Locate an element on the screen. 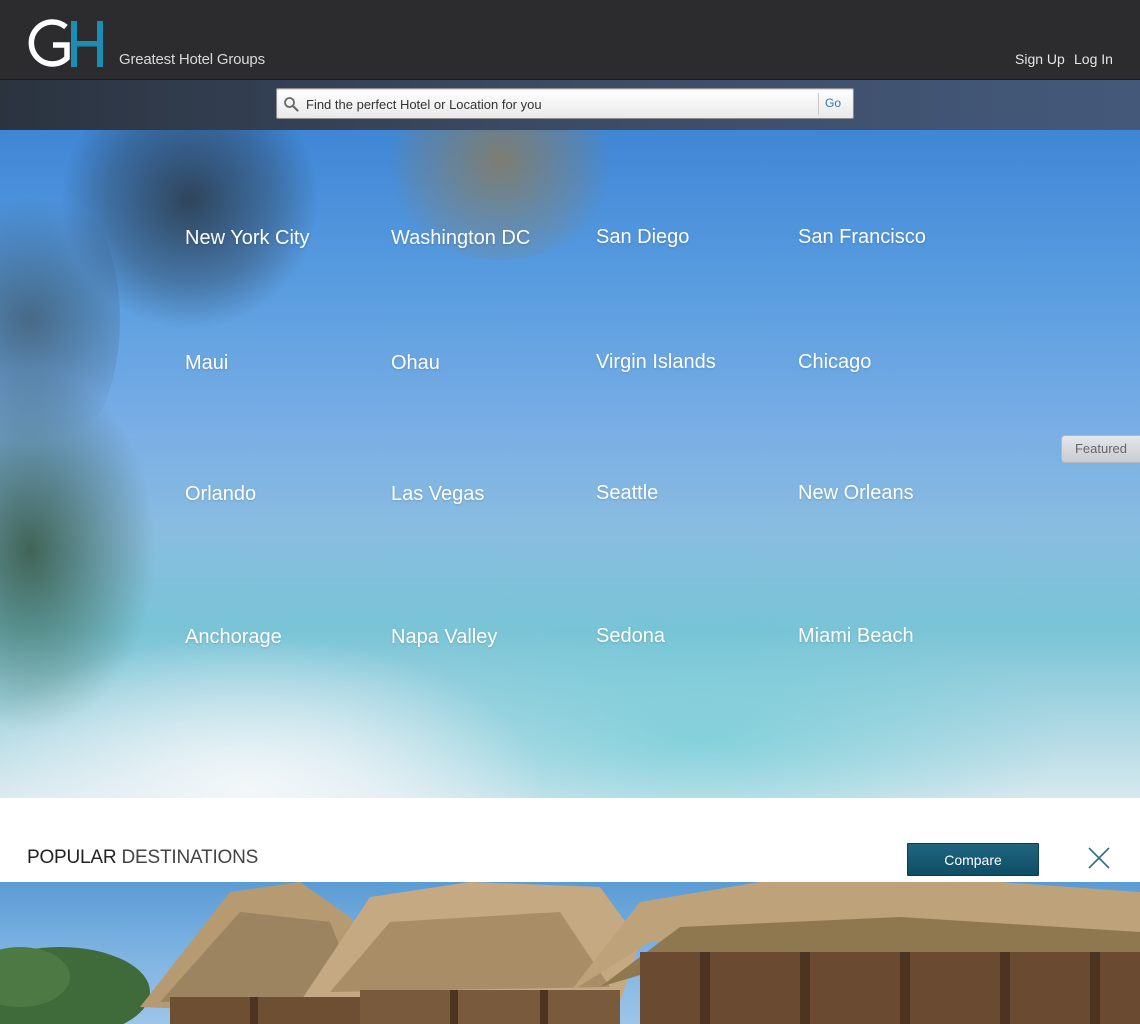 This screenshot has height=1024, width=1140. destination-link: San Diego is located at coordinates (642, 237).